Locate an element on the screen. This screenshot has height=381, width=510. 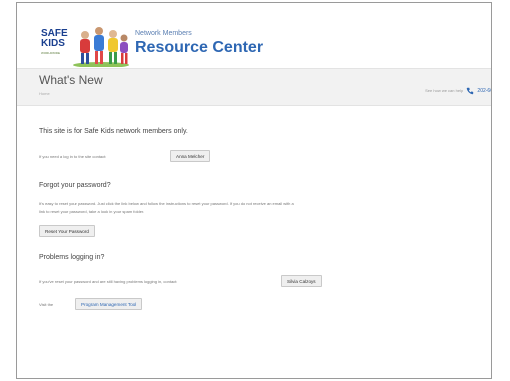
page-title: What's New is located at coordinates (71, 80).